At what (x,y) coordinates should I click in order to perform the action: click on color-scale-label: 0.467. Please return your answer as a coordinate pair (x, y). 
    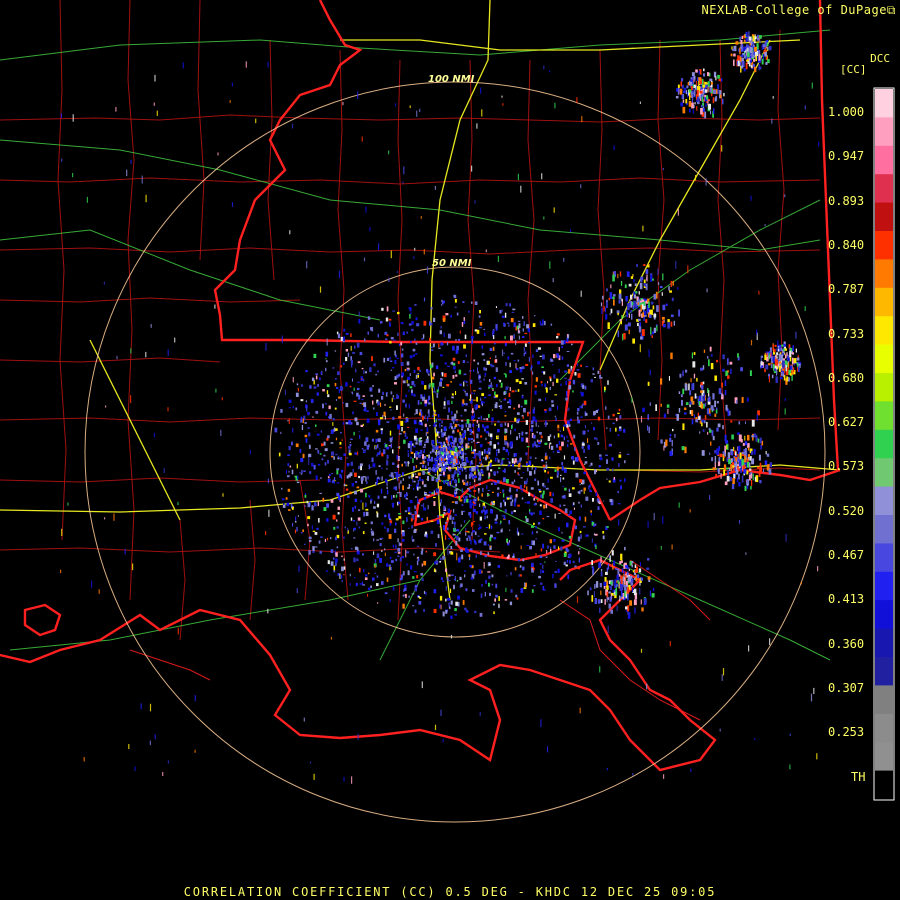
    Looking at the image, I should click on (846, 555).